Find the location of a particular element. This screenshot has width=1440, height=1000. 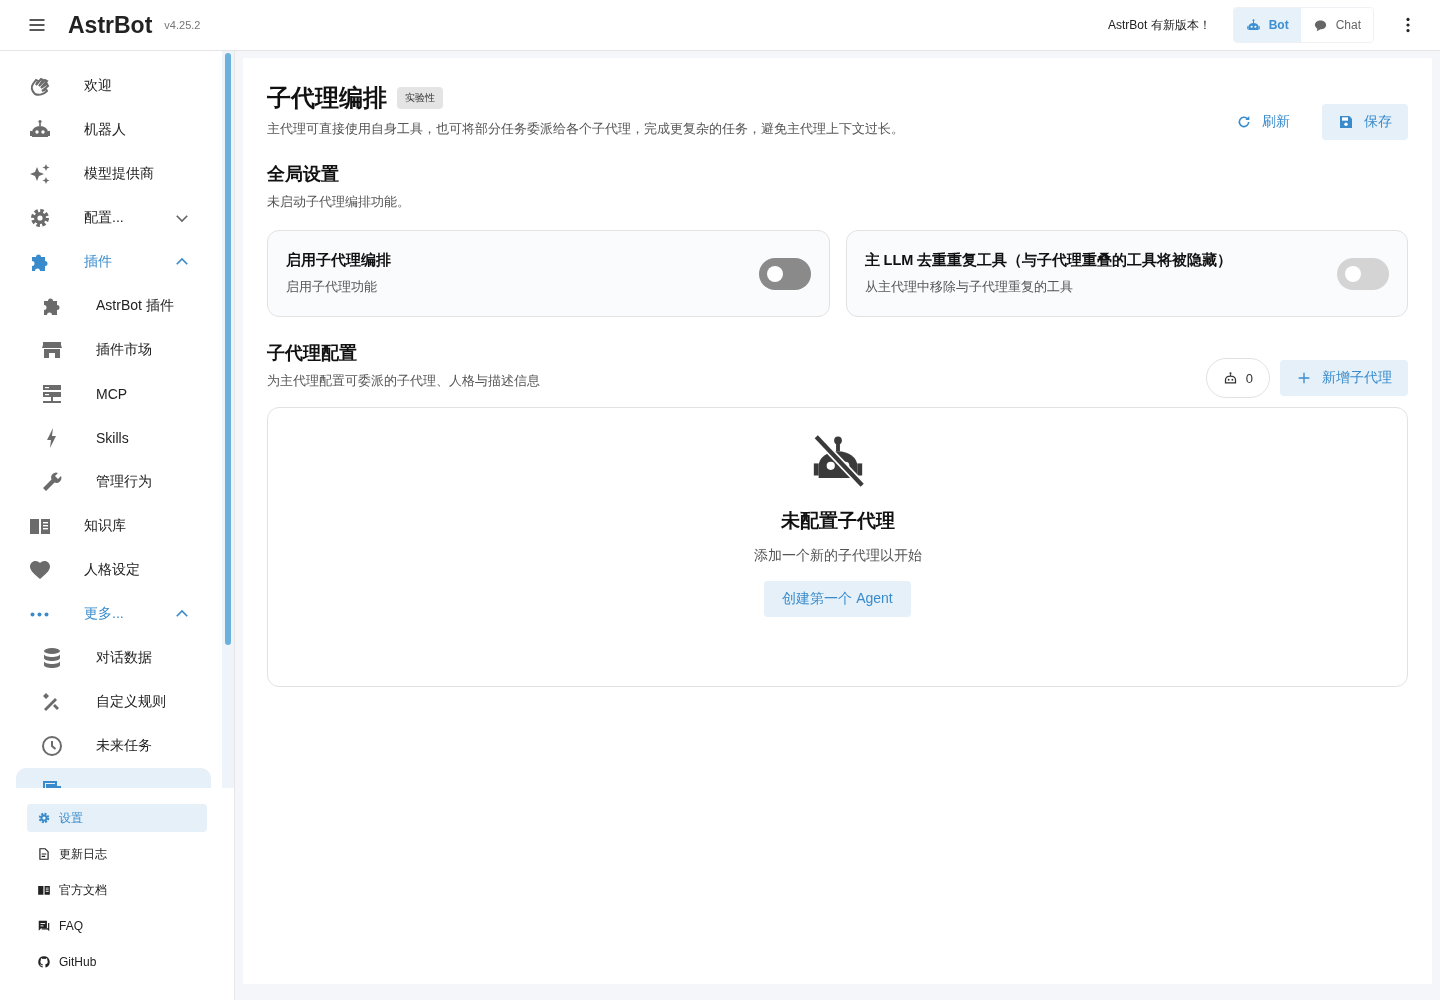

document-icon is located at coordinates (44, 854).